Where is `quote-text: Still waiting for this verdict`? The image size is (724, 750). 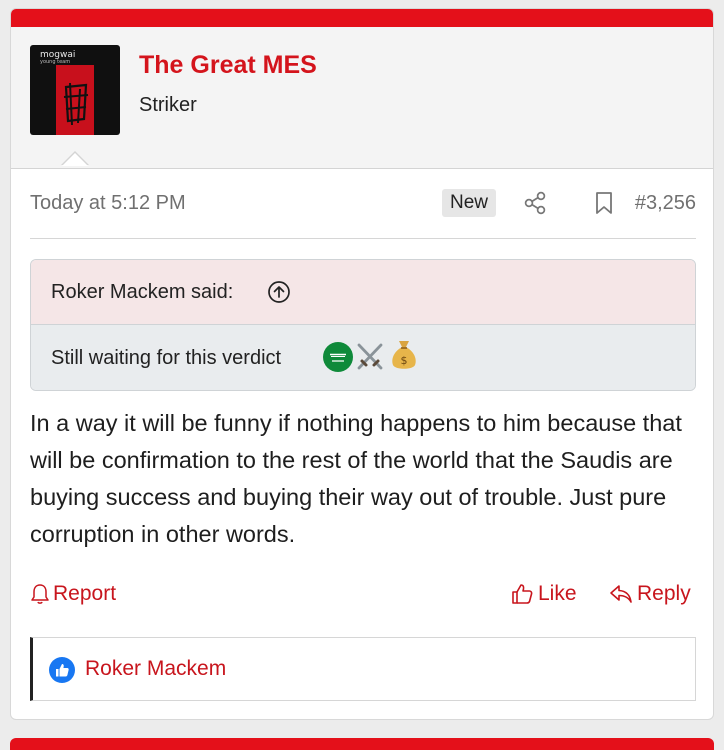 quote-text: Still waiting for this verdict is located at coordinates (166, 358).